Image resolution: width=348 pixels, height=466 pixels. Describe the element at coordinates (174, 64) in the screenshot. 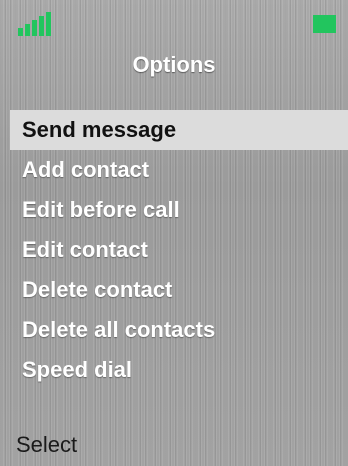

I see `page-title: Options` at that location.